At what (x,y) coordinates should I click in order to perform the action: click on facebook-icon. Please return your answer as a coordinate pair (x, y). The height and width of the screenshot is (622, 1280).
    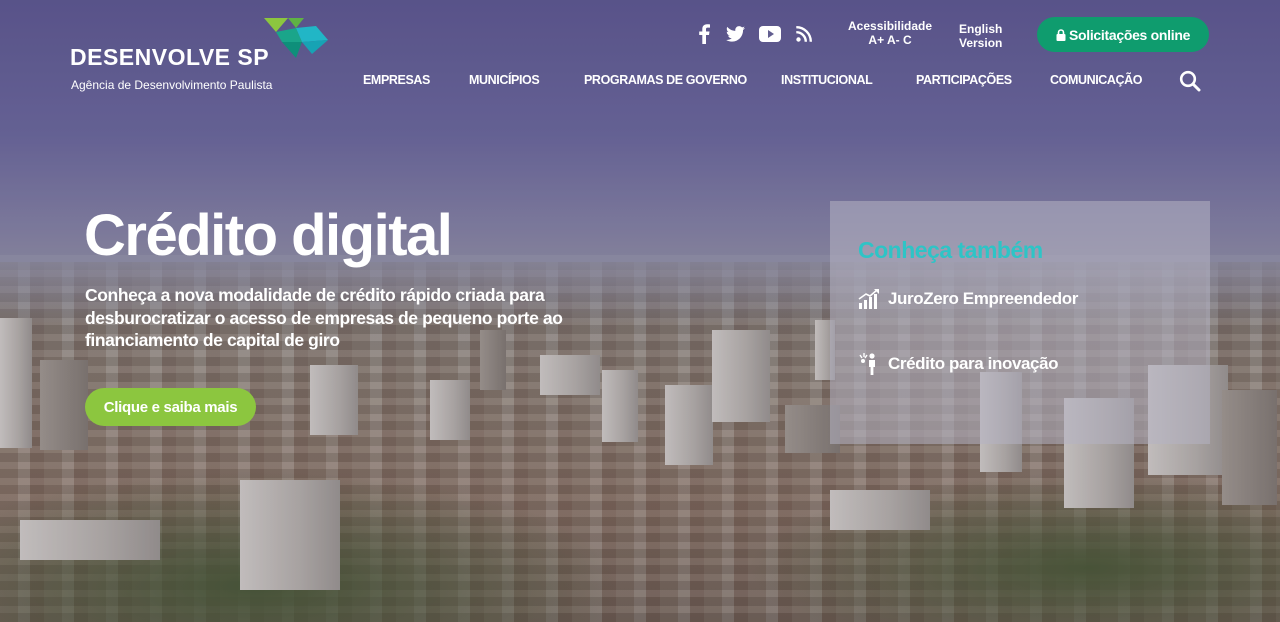
    Looking at the image, I should click on (704, 34).